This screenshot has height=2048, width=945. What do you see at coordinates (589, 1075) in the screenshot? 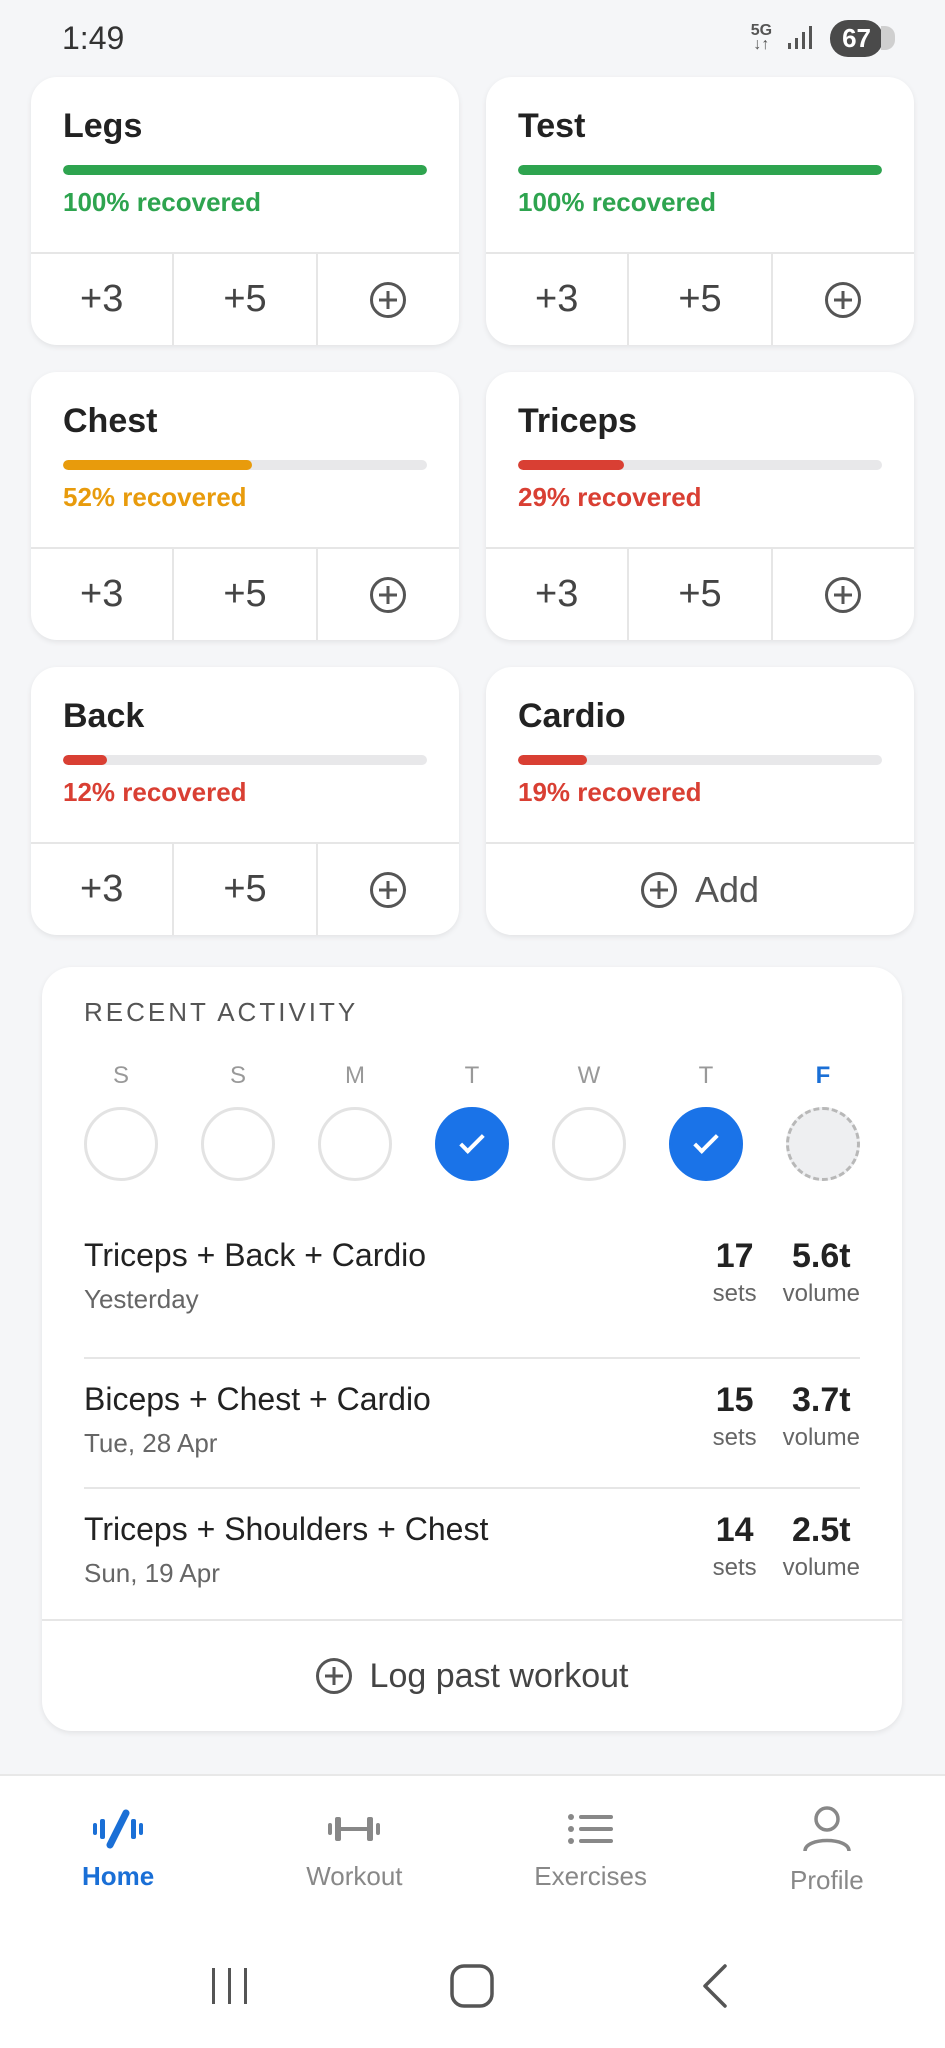
I see `day-letter: W` at bounding box center [589, 1075].